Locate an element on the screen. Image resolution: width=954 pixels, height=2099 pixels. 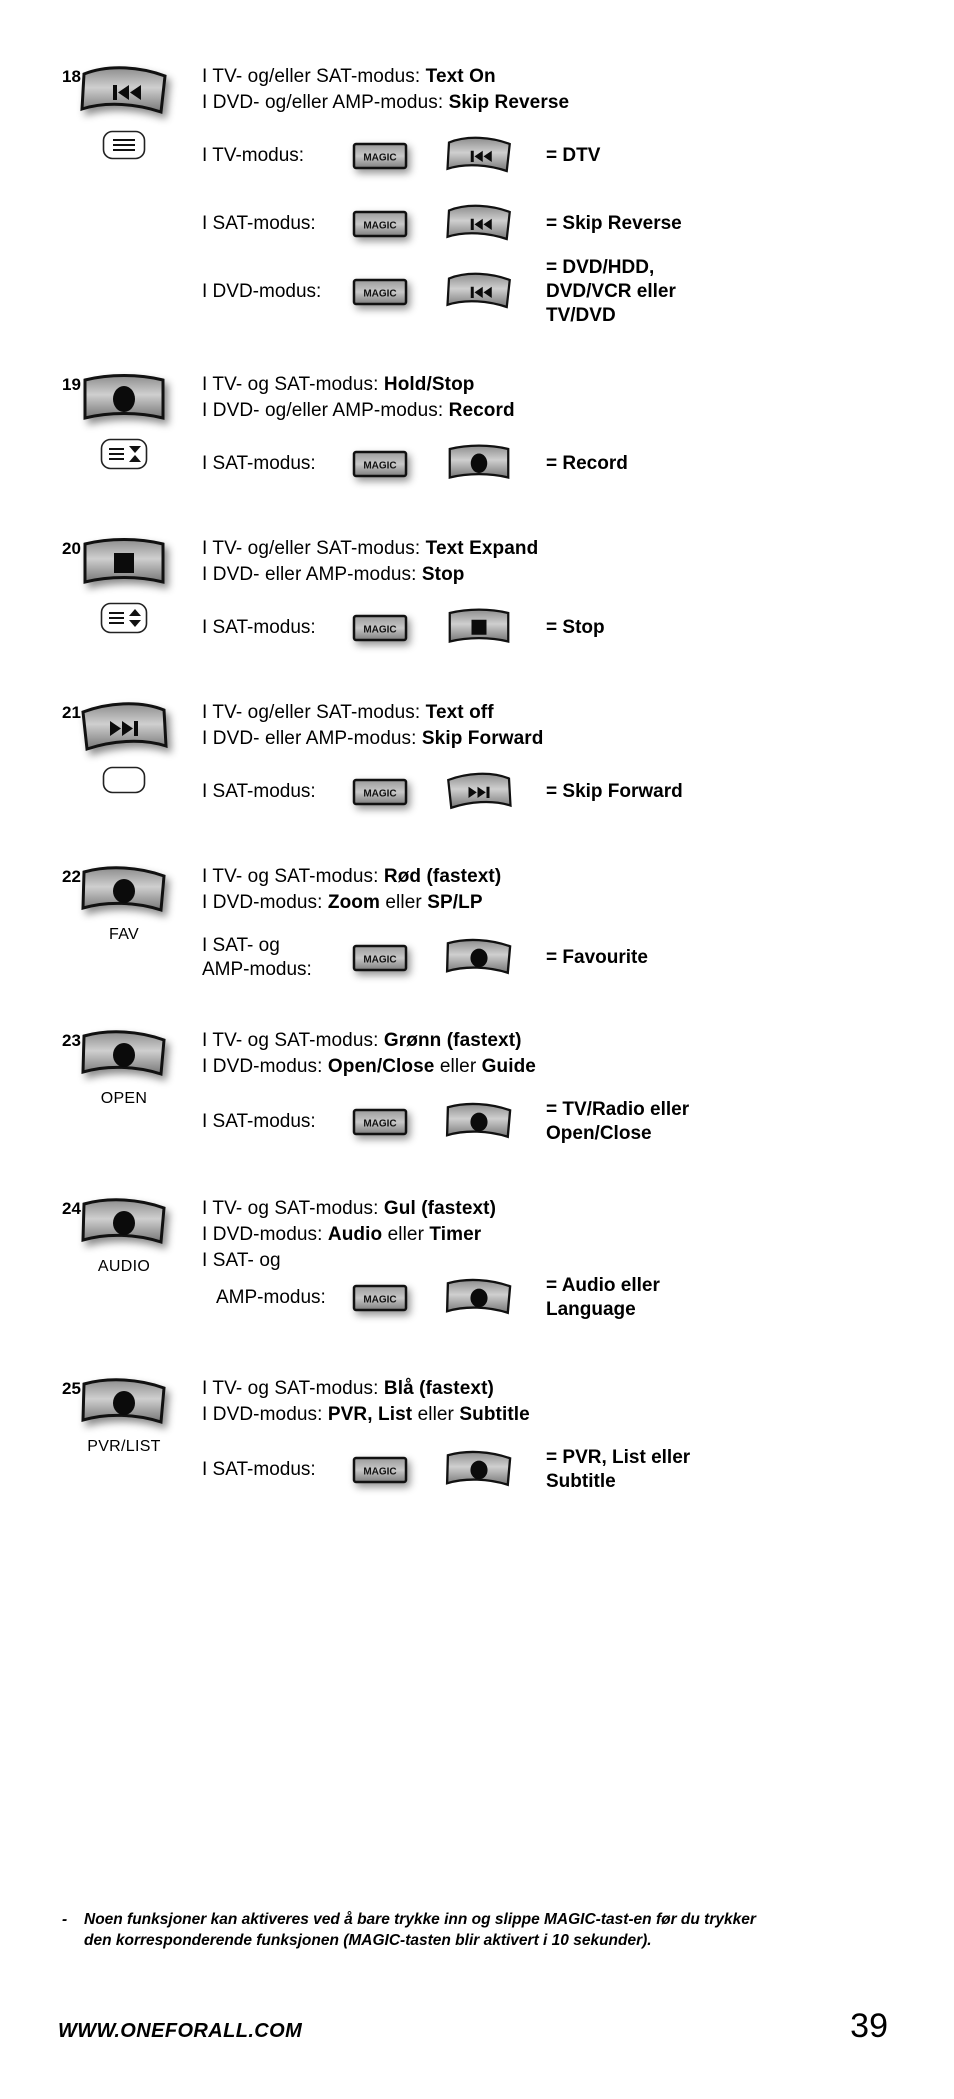
mode-line: I DVD- eller AMP-modus: Stop is located at coordinates (333, 574).